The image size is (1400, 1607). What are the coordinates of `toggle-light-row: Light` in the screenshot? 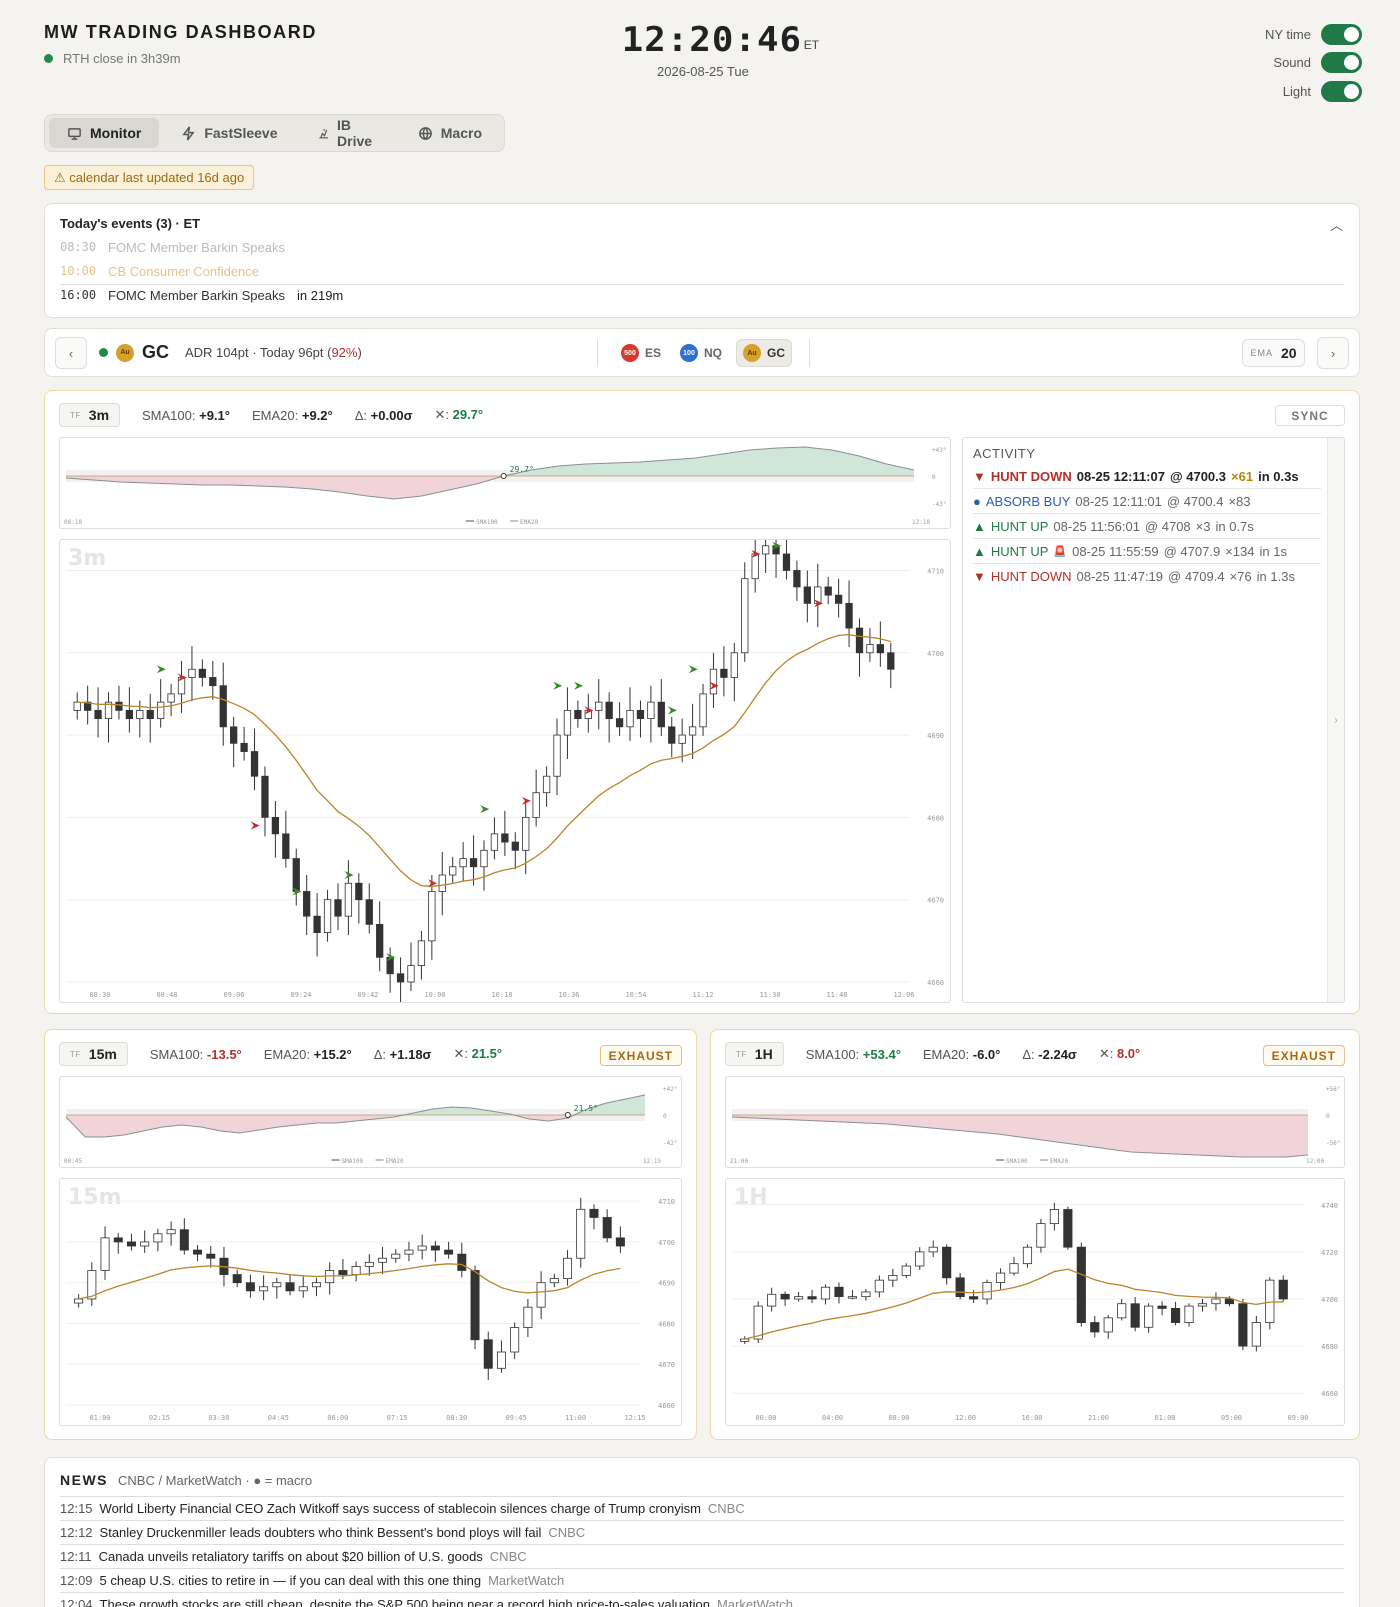 It's located at (1322, 91).